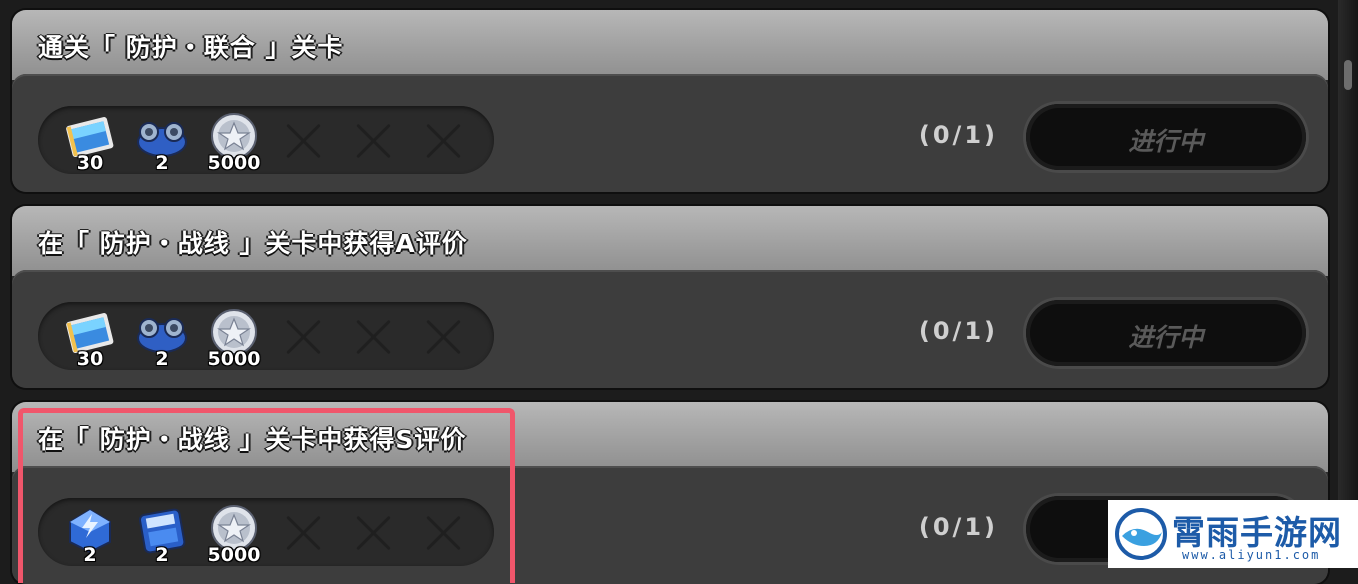  Describe the element at coordinates (1251, 555) in the screenshot. I see `watermark-url: www.aliyun1.com` at that location.